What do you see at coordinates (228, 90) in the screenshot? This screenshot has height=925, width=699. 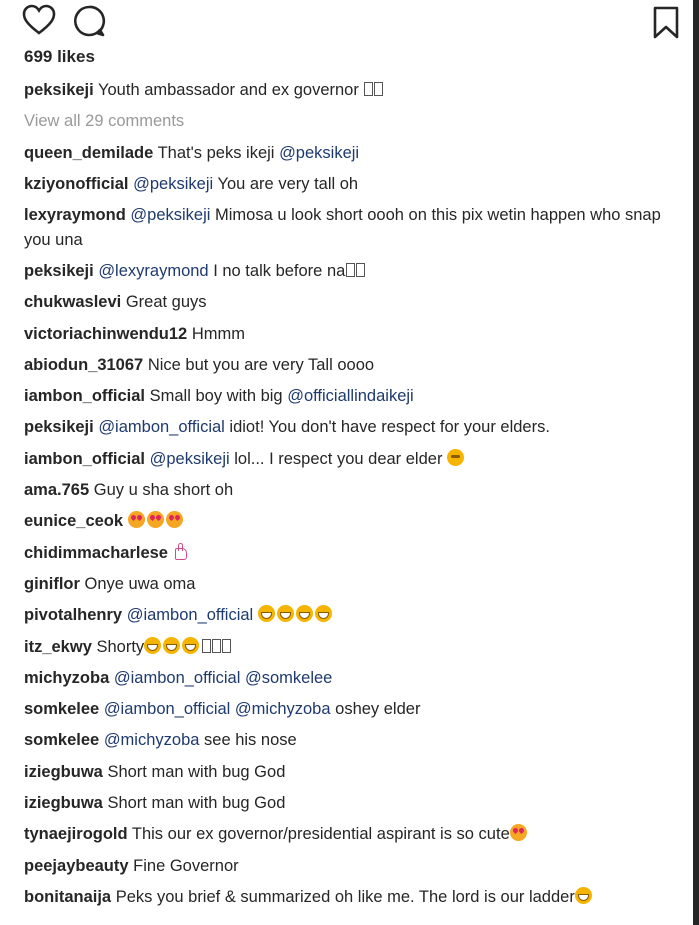 I see `comment-text: Youth ambassador and ex governor` at bounding box center [228, 90].